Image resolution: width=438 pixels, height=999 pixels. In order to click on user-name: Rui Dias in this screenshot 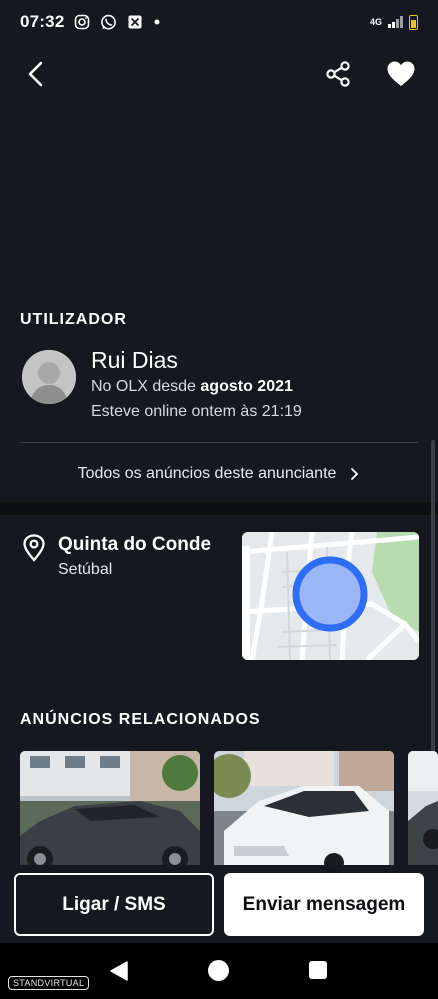, I will do `click(134, 360)`.